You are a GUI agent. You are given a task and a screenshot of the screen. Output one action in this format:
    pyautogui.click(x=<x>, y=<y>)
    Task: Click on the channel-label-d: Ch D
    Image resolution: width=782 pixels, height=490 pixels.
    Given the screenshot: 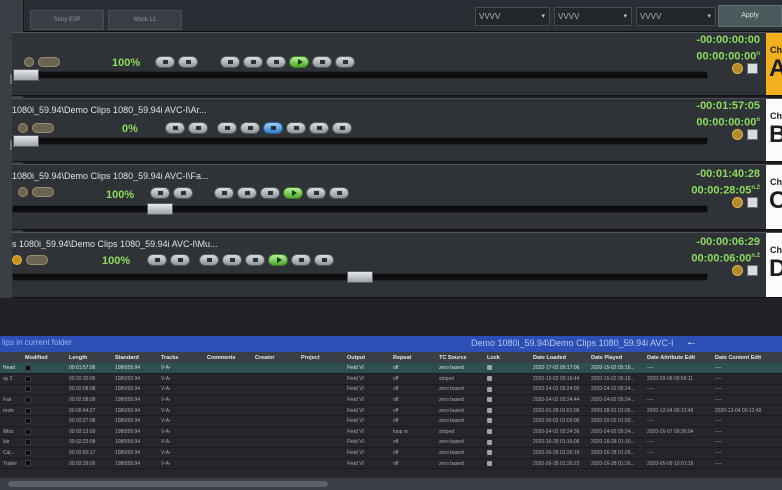 What is the action you would take?
    pyautogui.click(x=774, y=265)
    